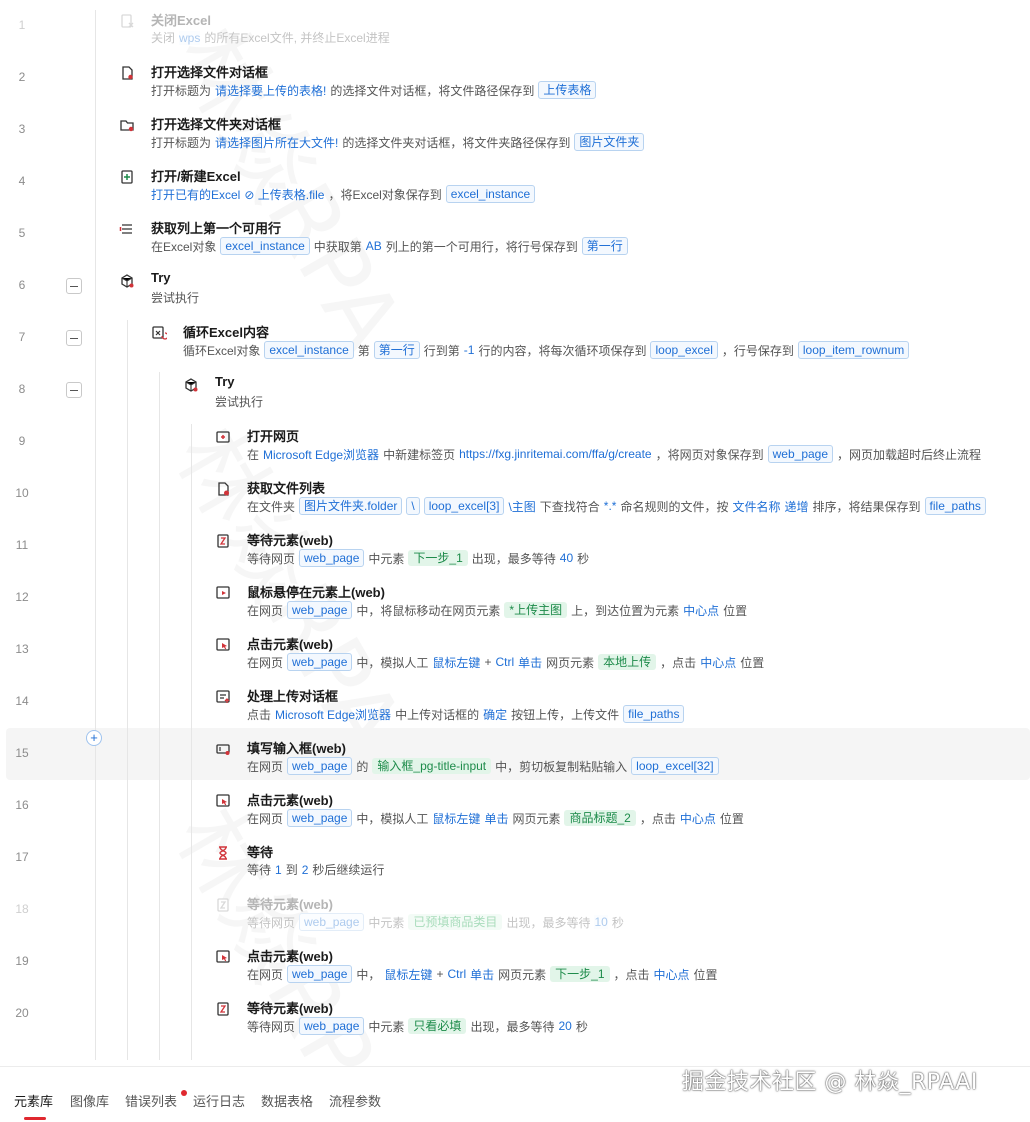 This screenshot has height=1122, width=1030. What do you see at coordinates (181, 20) in the screenshot?
I see `step-title: 关闭Excel` at bounding box center [181, 20].